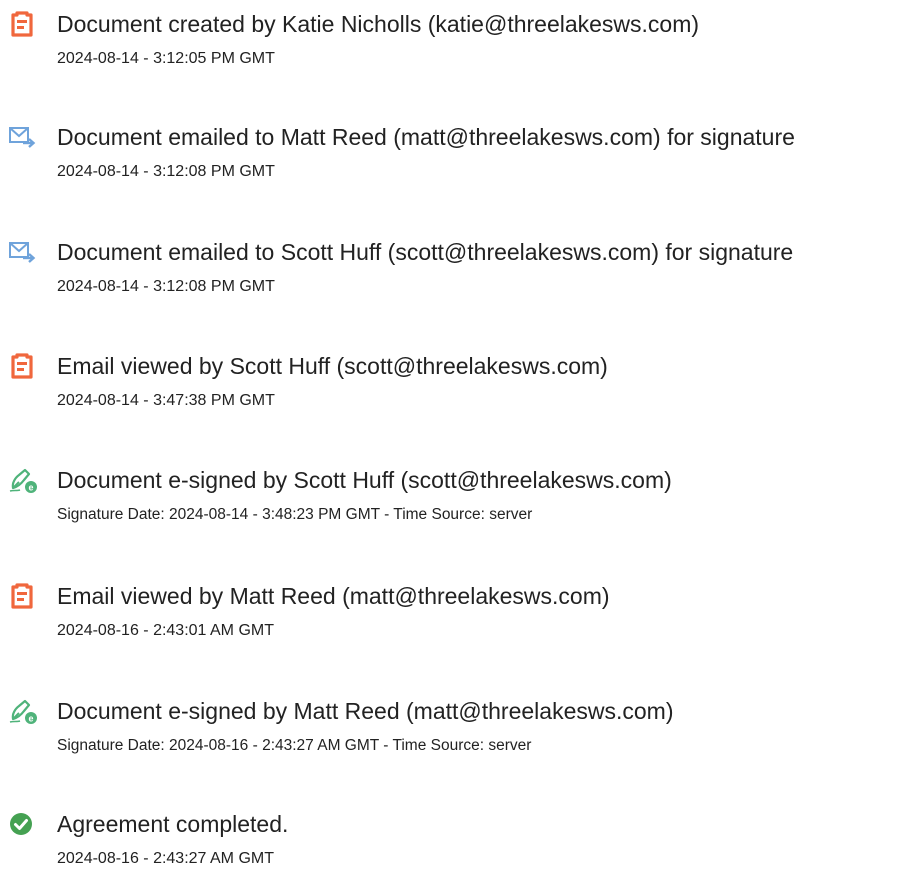  I want to click on event-timestamp: 2024-08-14 - 3:12:05 PM GMT, so click(166, 58).